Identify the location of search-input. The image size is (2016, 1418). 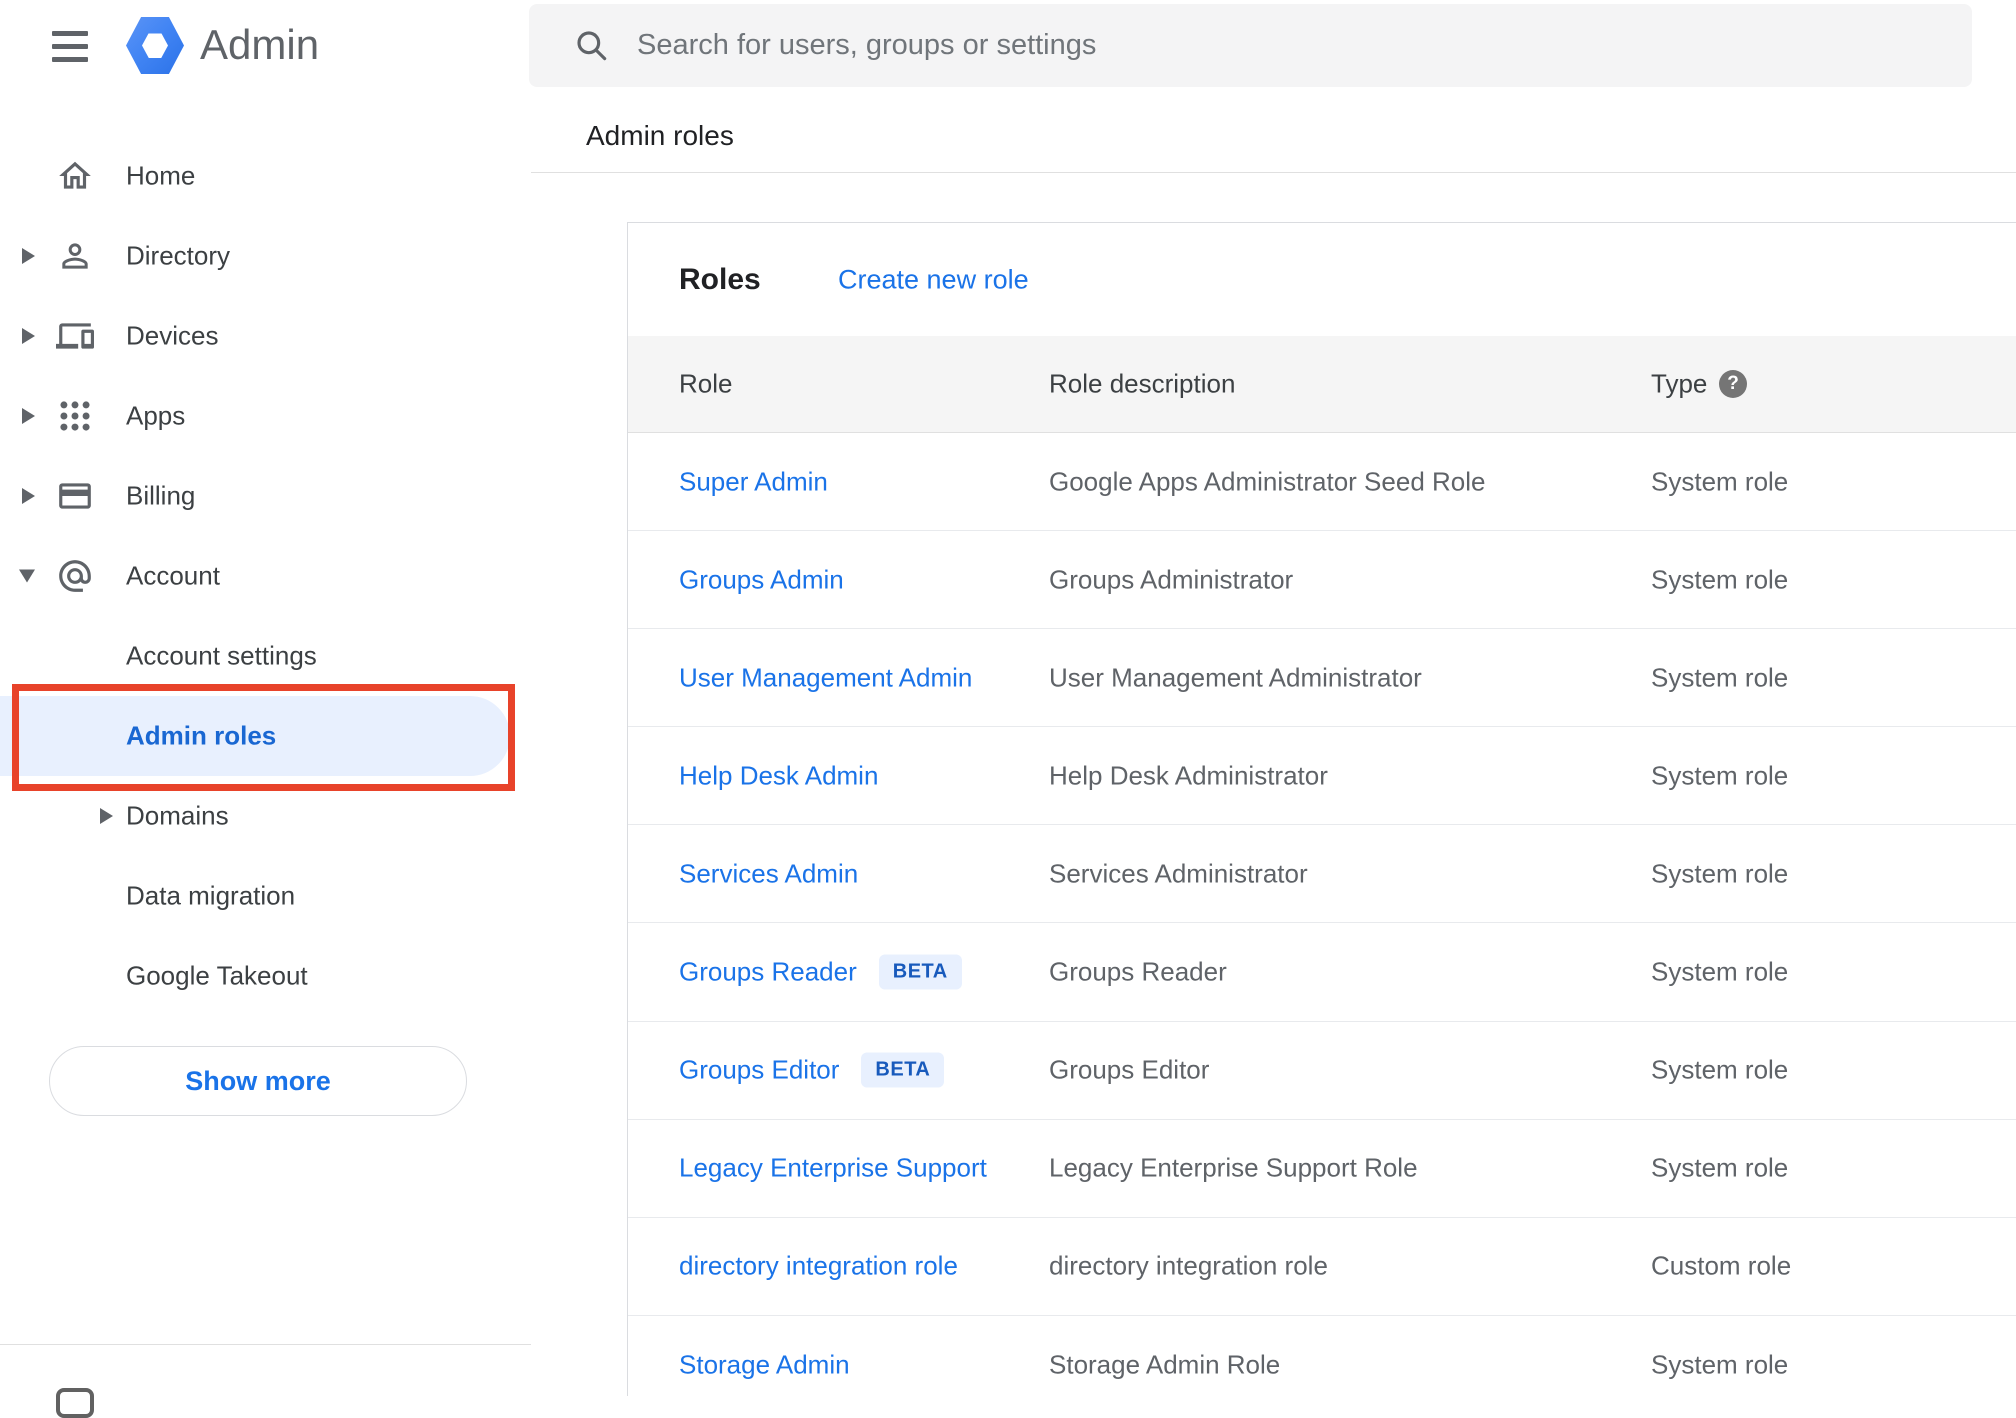
(1237, 45).